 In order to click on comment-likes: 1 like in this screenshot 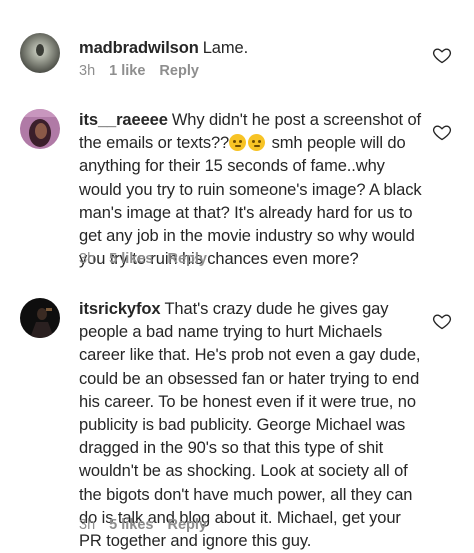, I will do `click(127, 71)`.